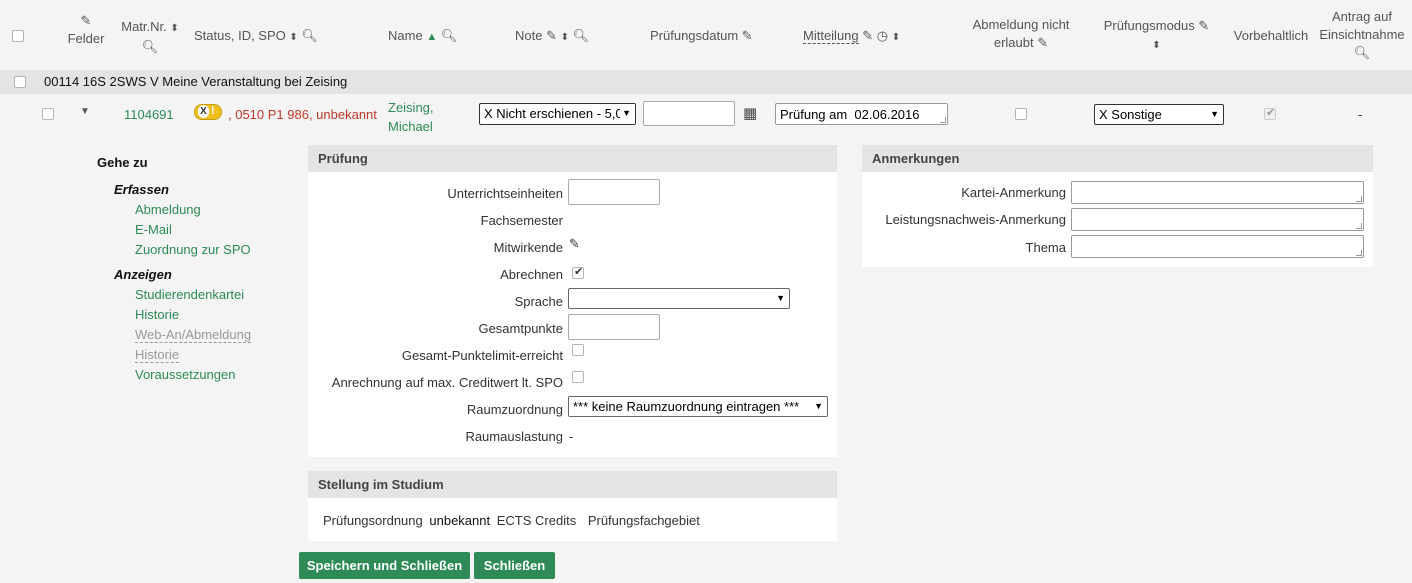  What do you see at coordinates (572, 506) in the screenshot?
I see `stellung-panel: Stellung im Studium` at bounding box center [572, 506].